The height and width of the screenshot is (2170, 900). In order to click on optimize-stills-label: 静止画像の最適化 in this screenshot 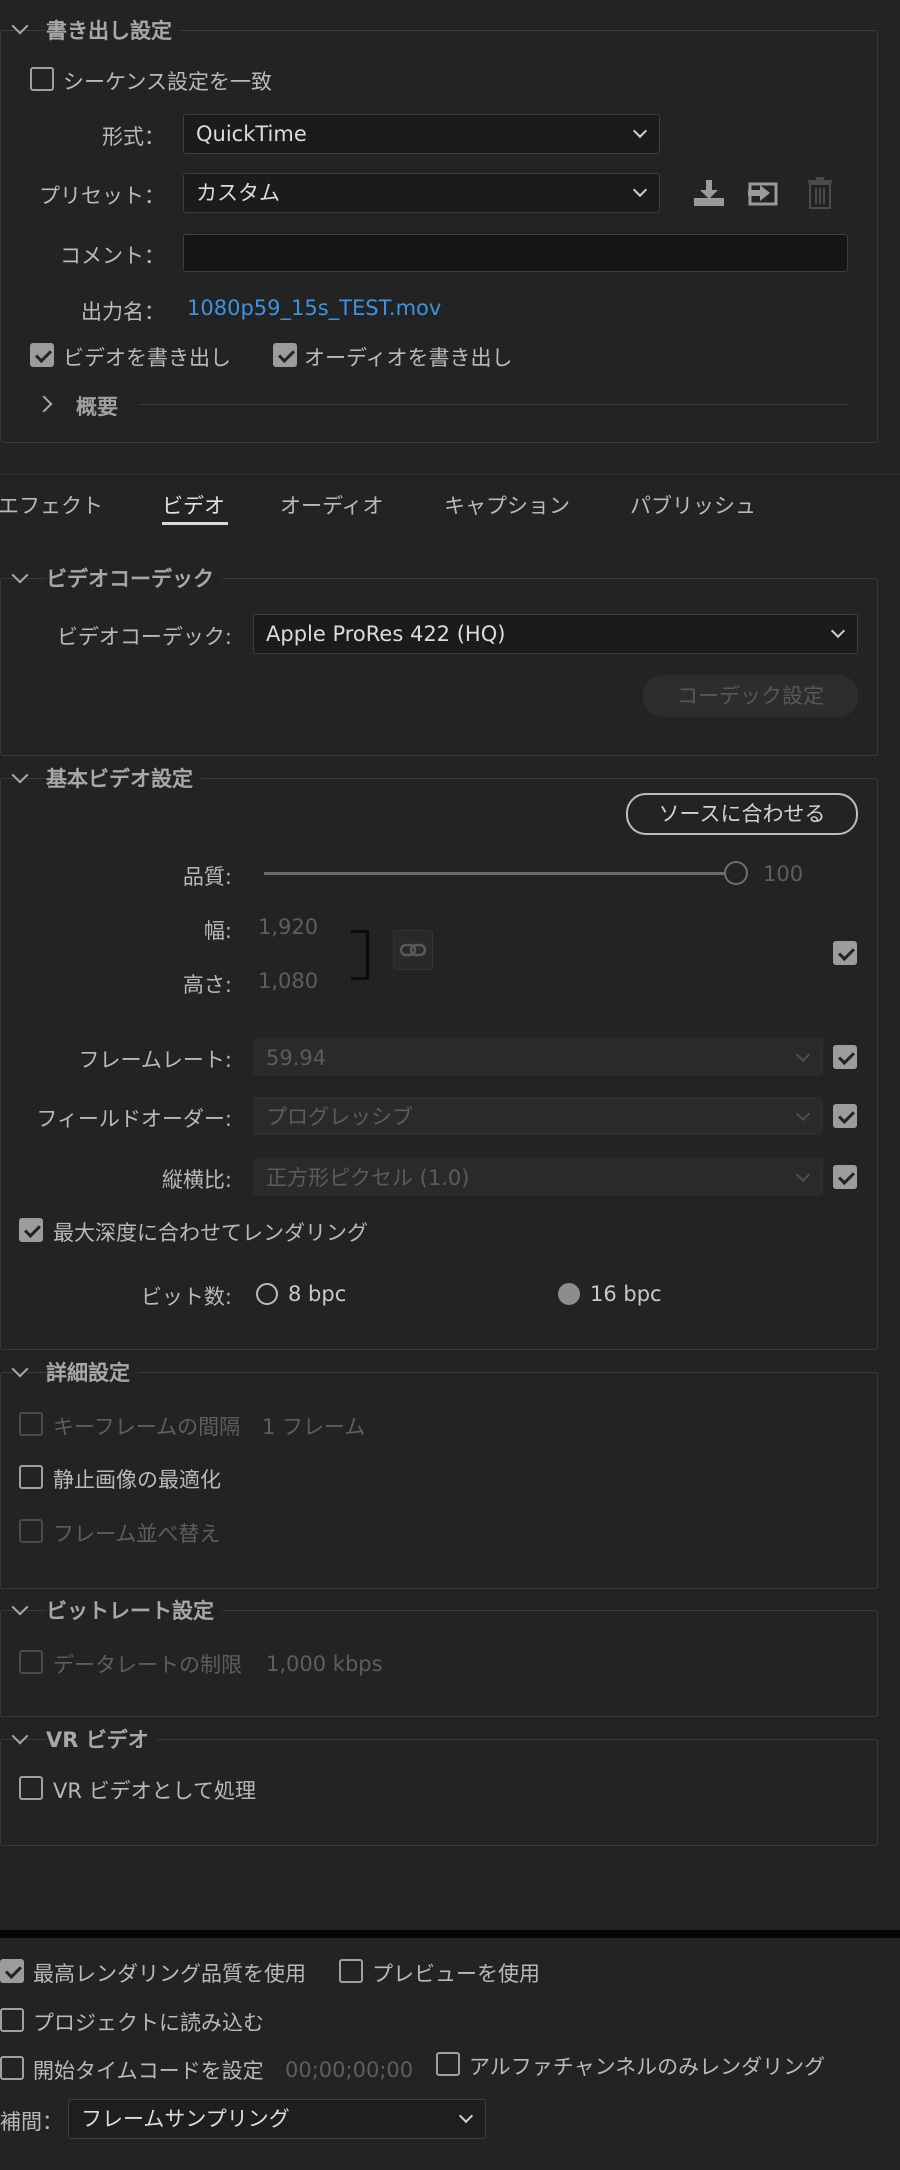, I will do `click(137, 1480)`.